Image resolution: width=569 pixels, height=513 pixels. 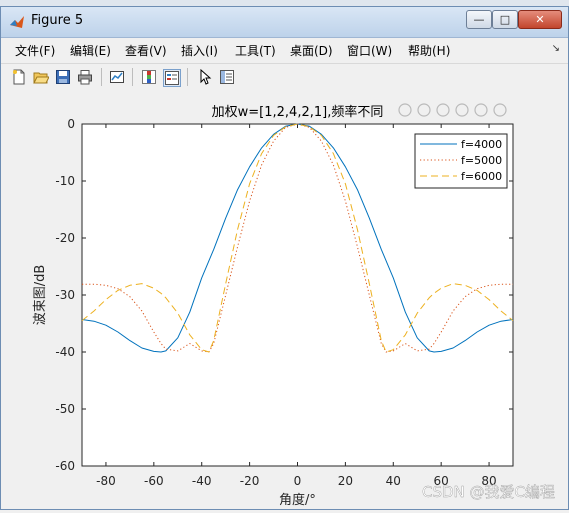 What do you see at coordinates (154, 481) in the screenshot?
I see `x-tick-label: -60` at bounding box center [154, 481].